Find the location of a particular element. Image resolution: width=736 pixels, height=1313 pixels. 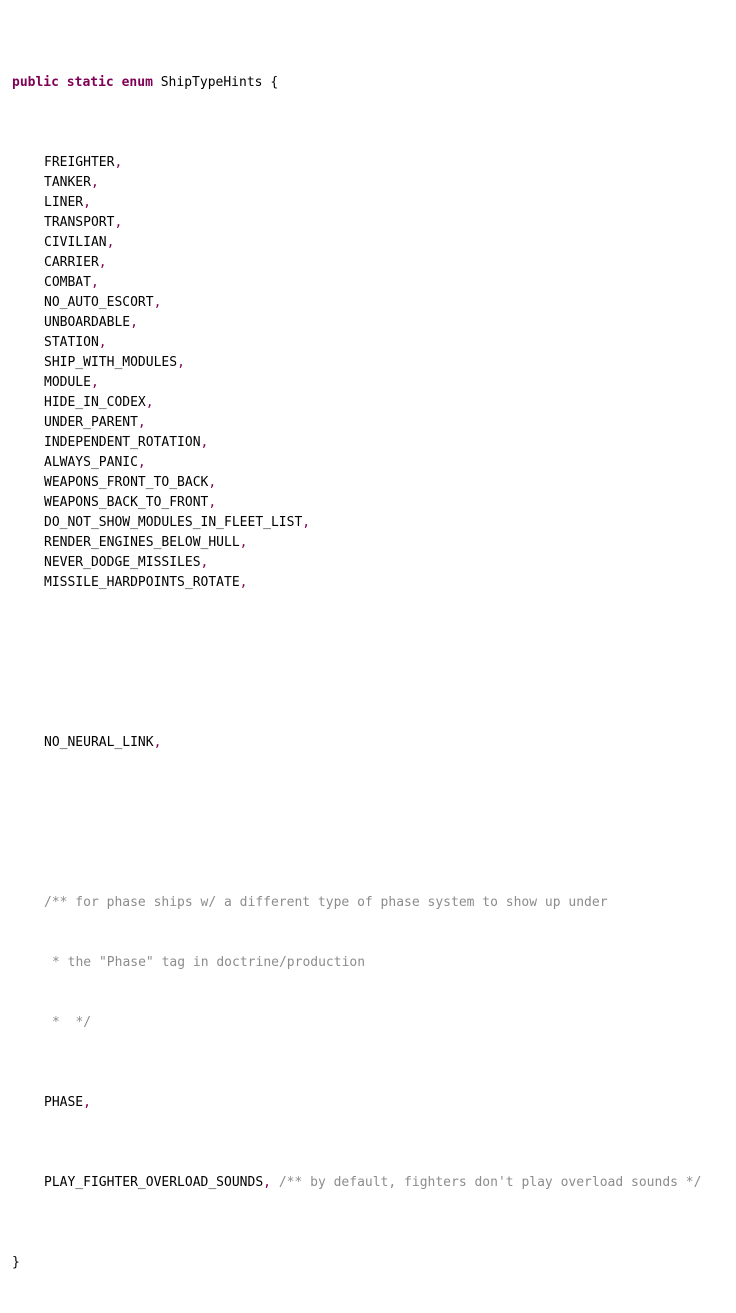

enum-constant-line: DO_NOT_SHOW_MODULES_IN_FLEET_LIST, is located at coordinates (356, 523).